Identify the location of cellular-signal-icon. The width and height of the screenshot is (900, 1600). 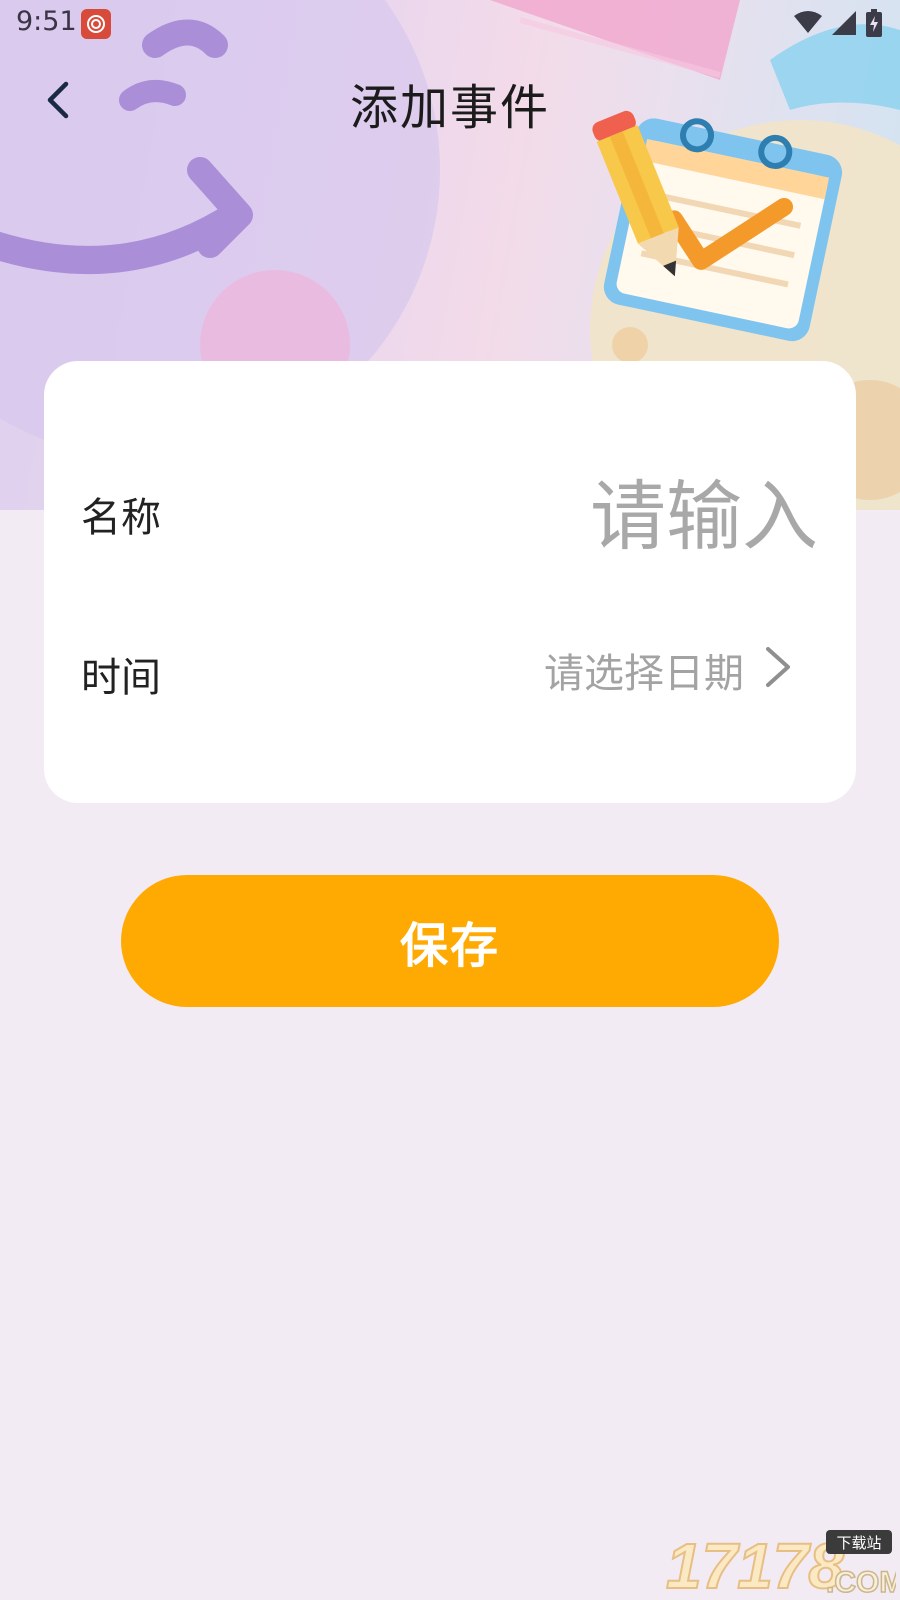
(844, 23).